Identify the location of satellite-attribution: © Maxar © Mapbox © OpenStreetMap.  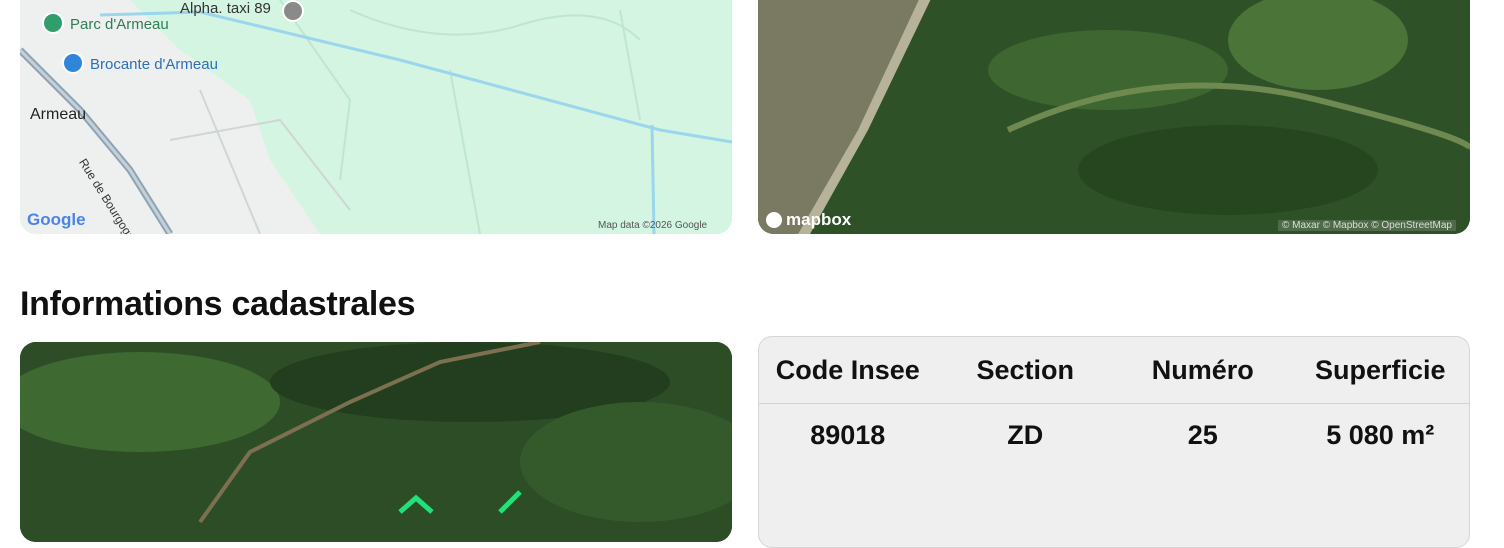
(1367, 225).